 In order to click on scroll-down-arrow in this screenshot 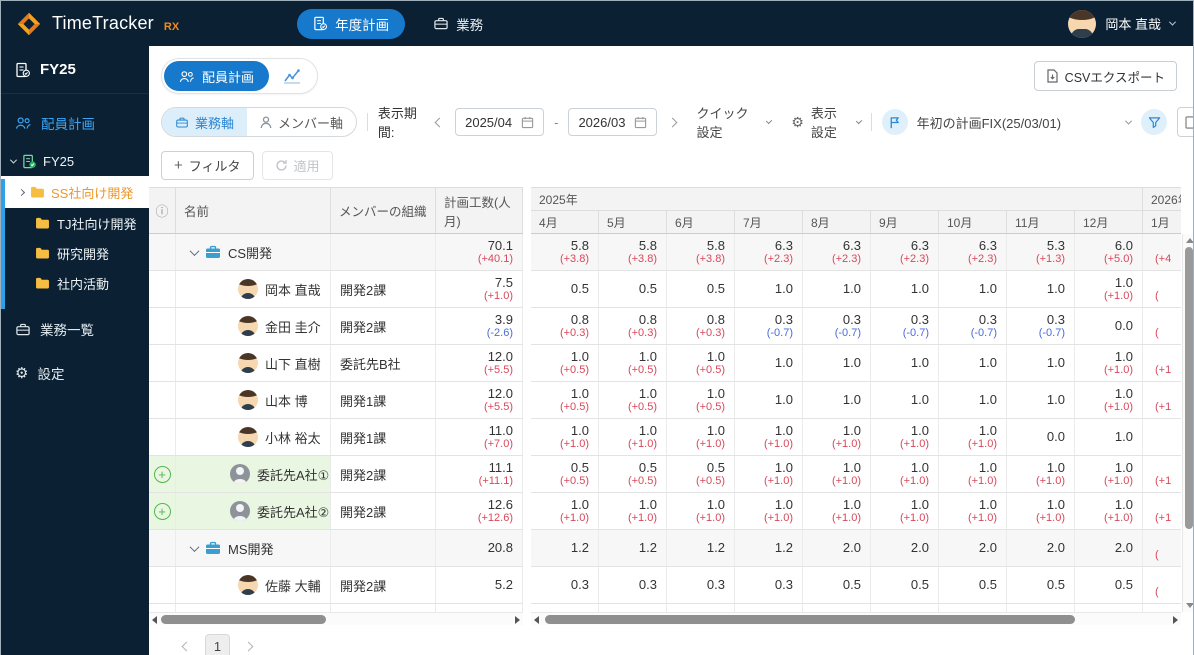, I will do `click(1189, 605)`.